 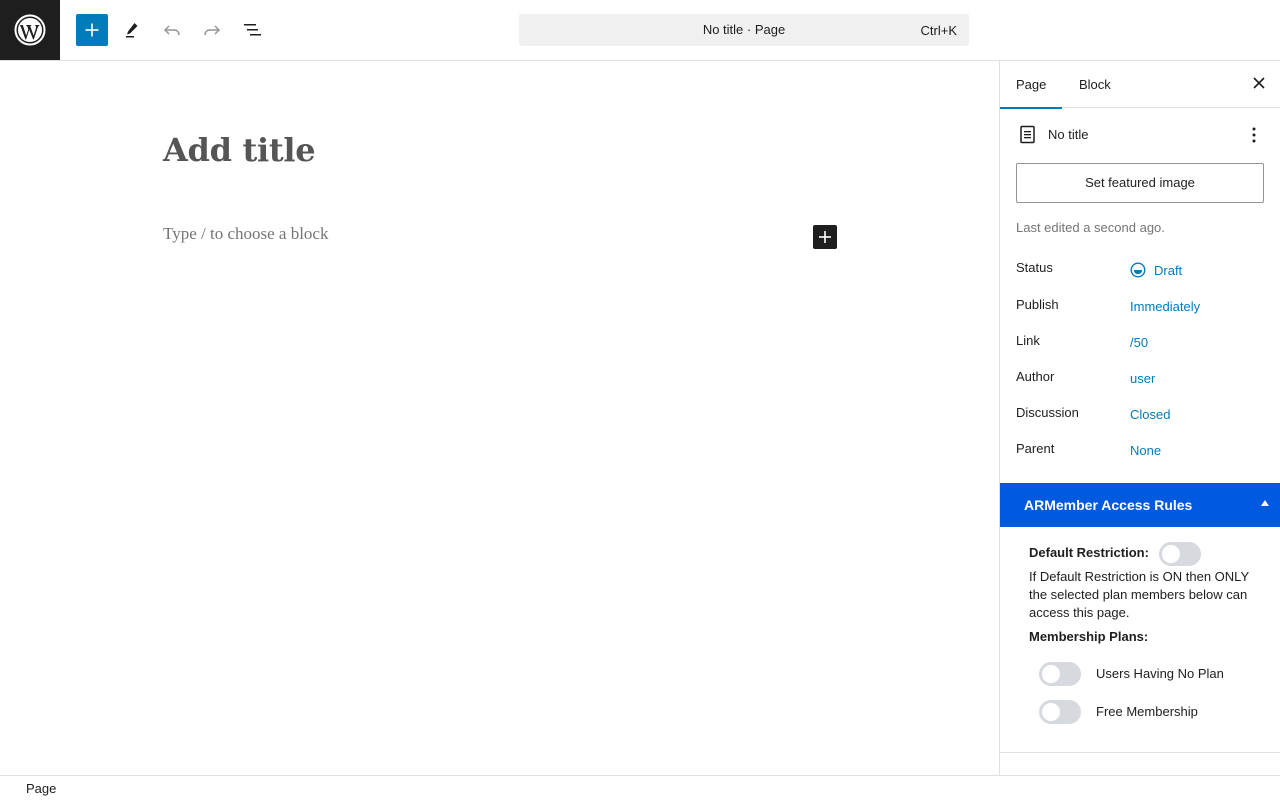 What do you see at coordinates (1139, 342) in the screenshot?
I see `link-value-link: /50` at bounding box center [1139, 342].